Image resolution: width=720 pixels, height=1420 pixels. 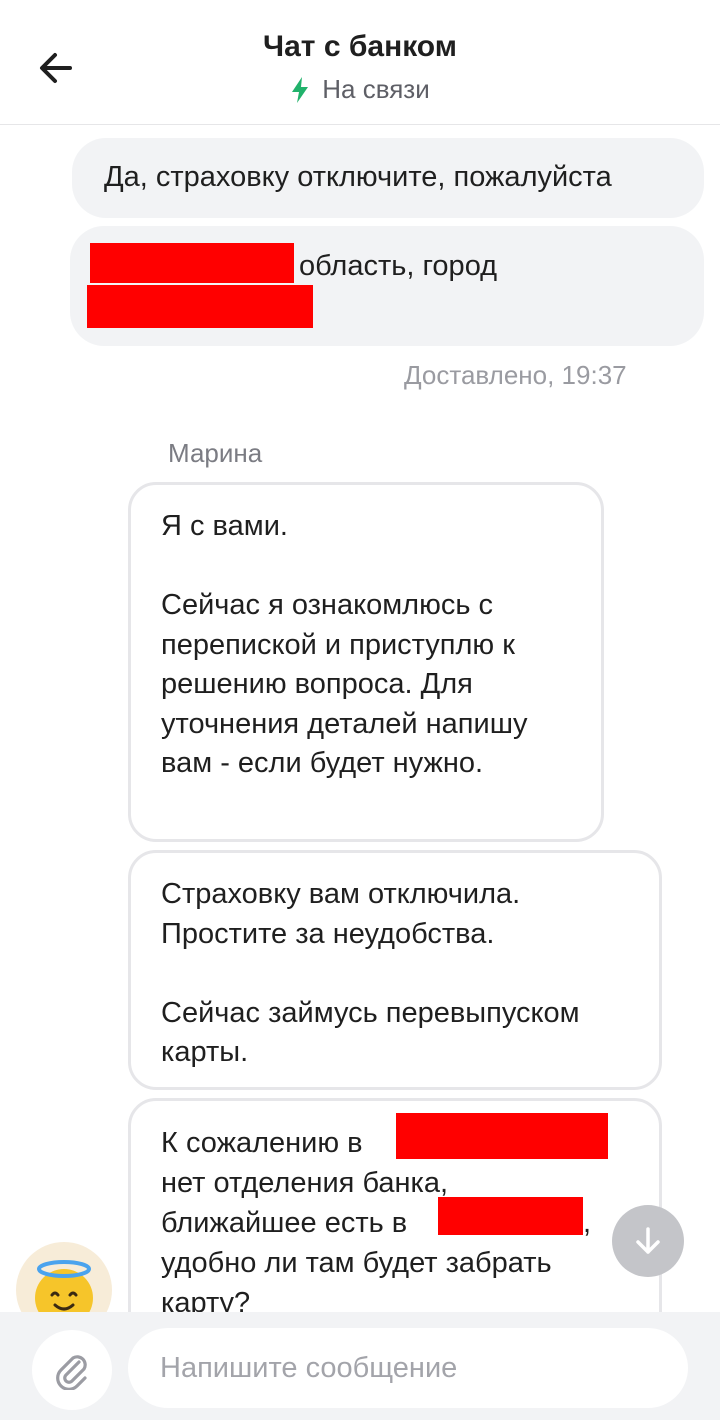 I want to click on connection-status: На связи, so click(x=360, y=89).